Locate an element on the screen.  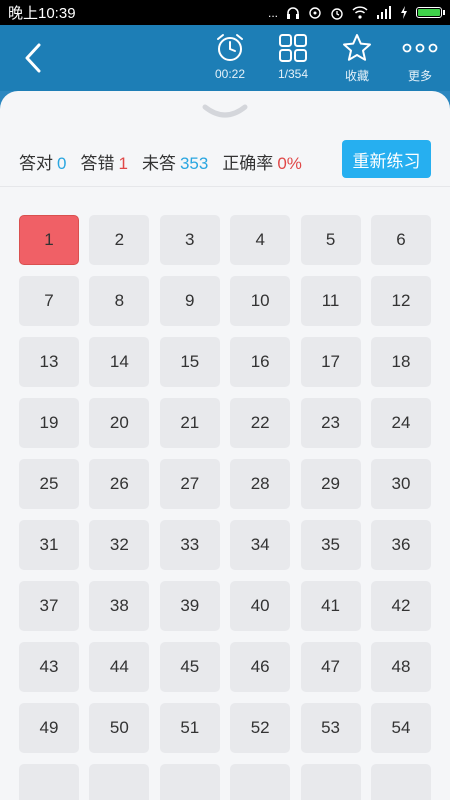
question-cell-45: 45 is located at coordinates (189, 667).